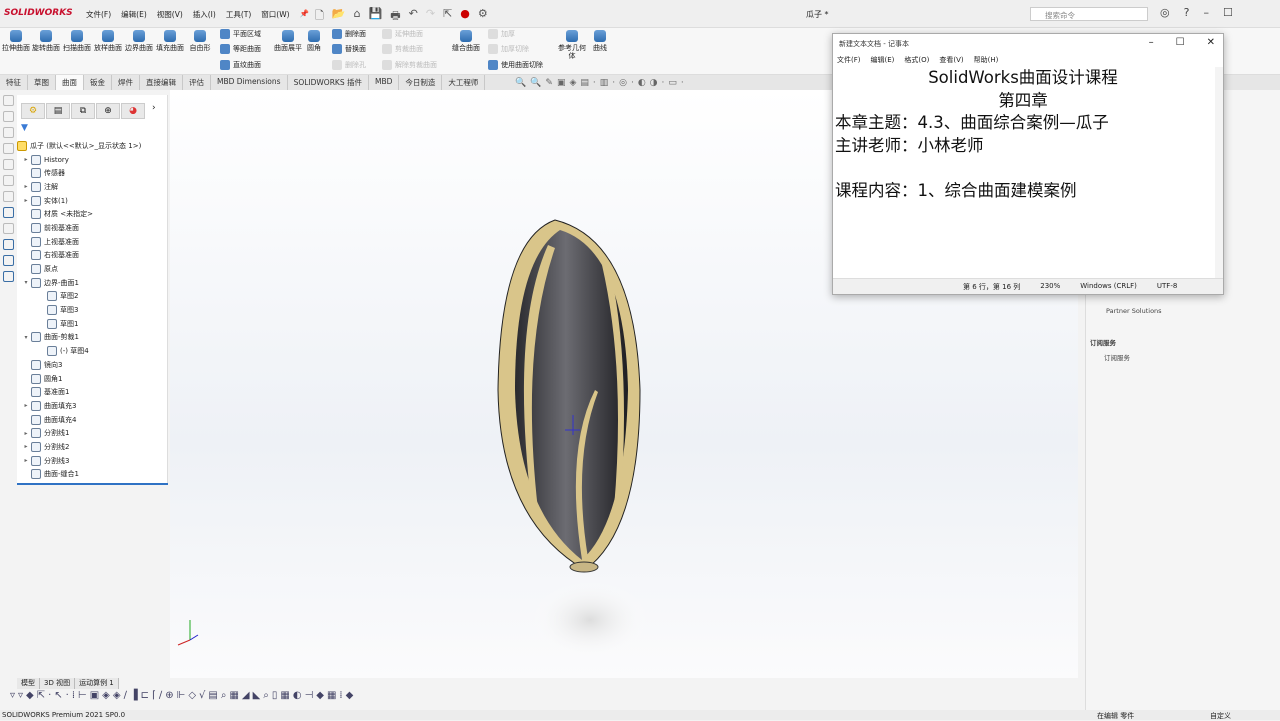 The height and width of the screenshot is (721, 1280). Describe the element at coordinates (402, 34) in the screenshot. I see `extend-surface-button: 延伸曲面` at that location.